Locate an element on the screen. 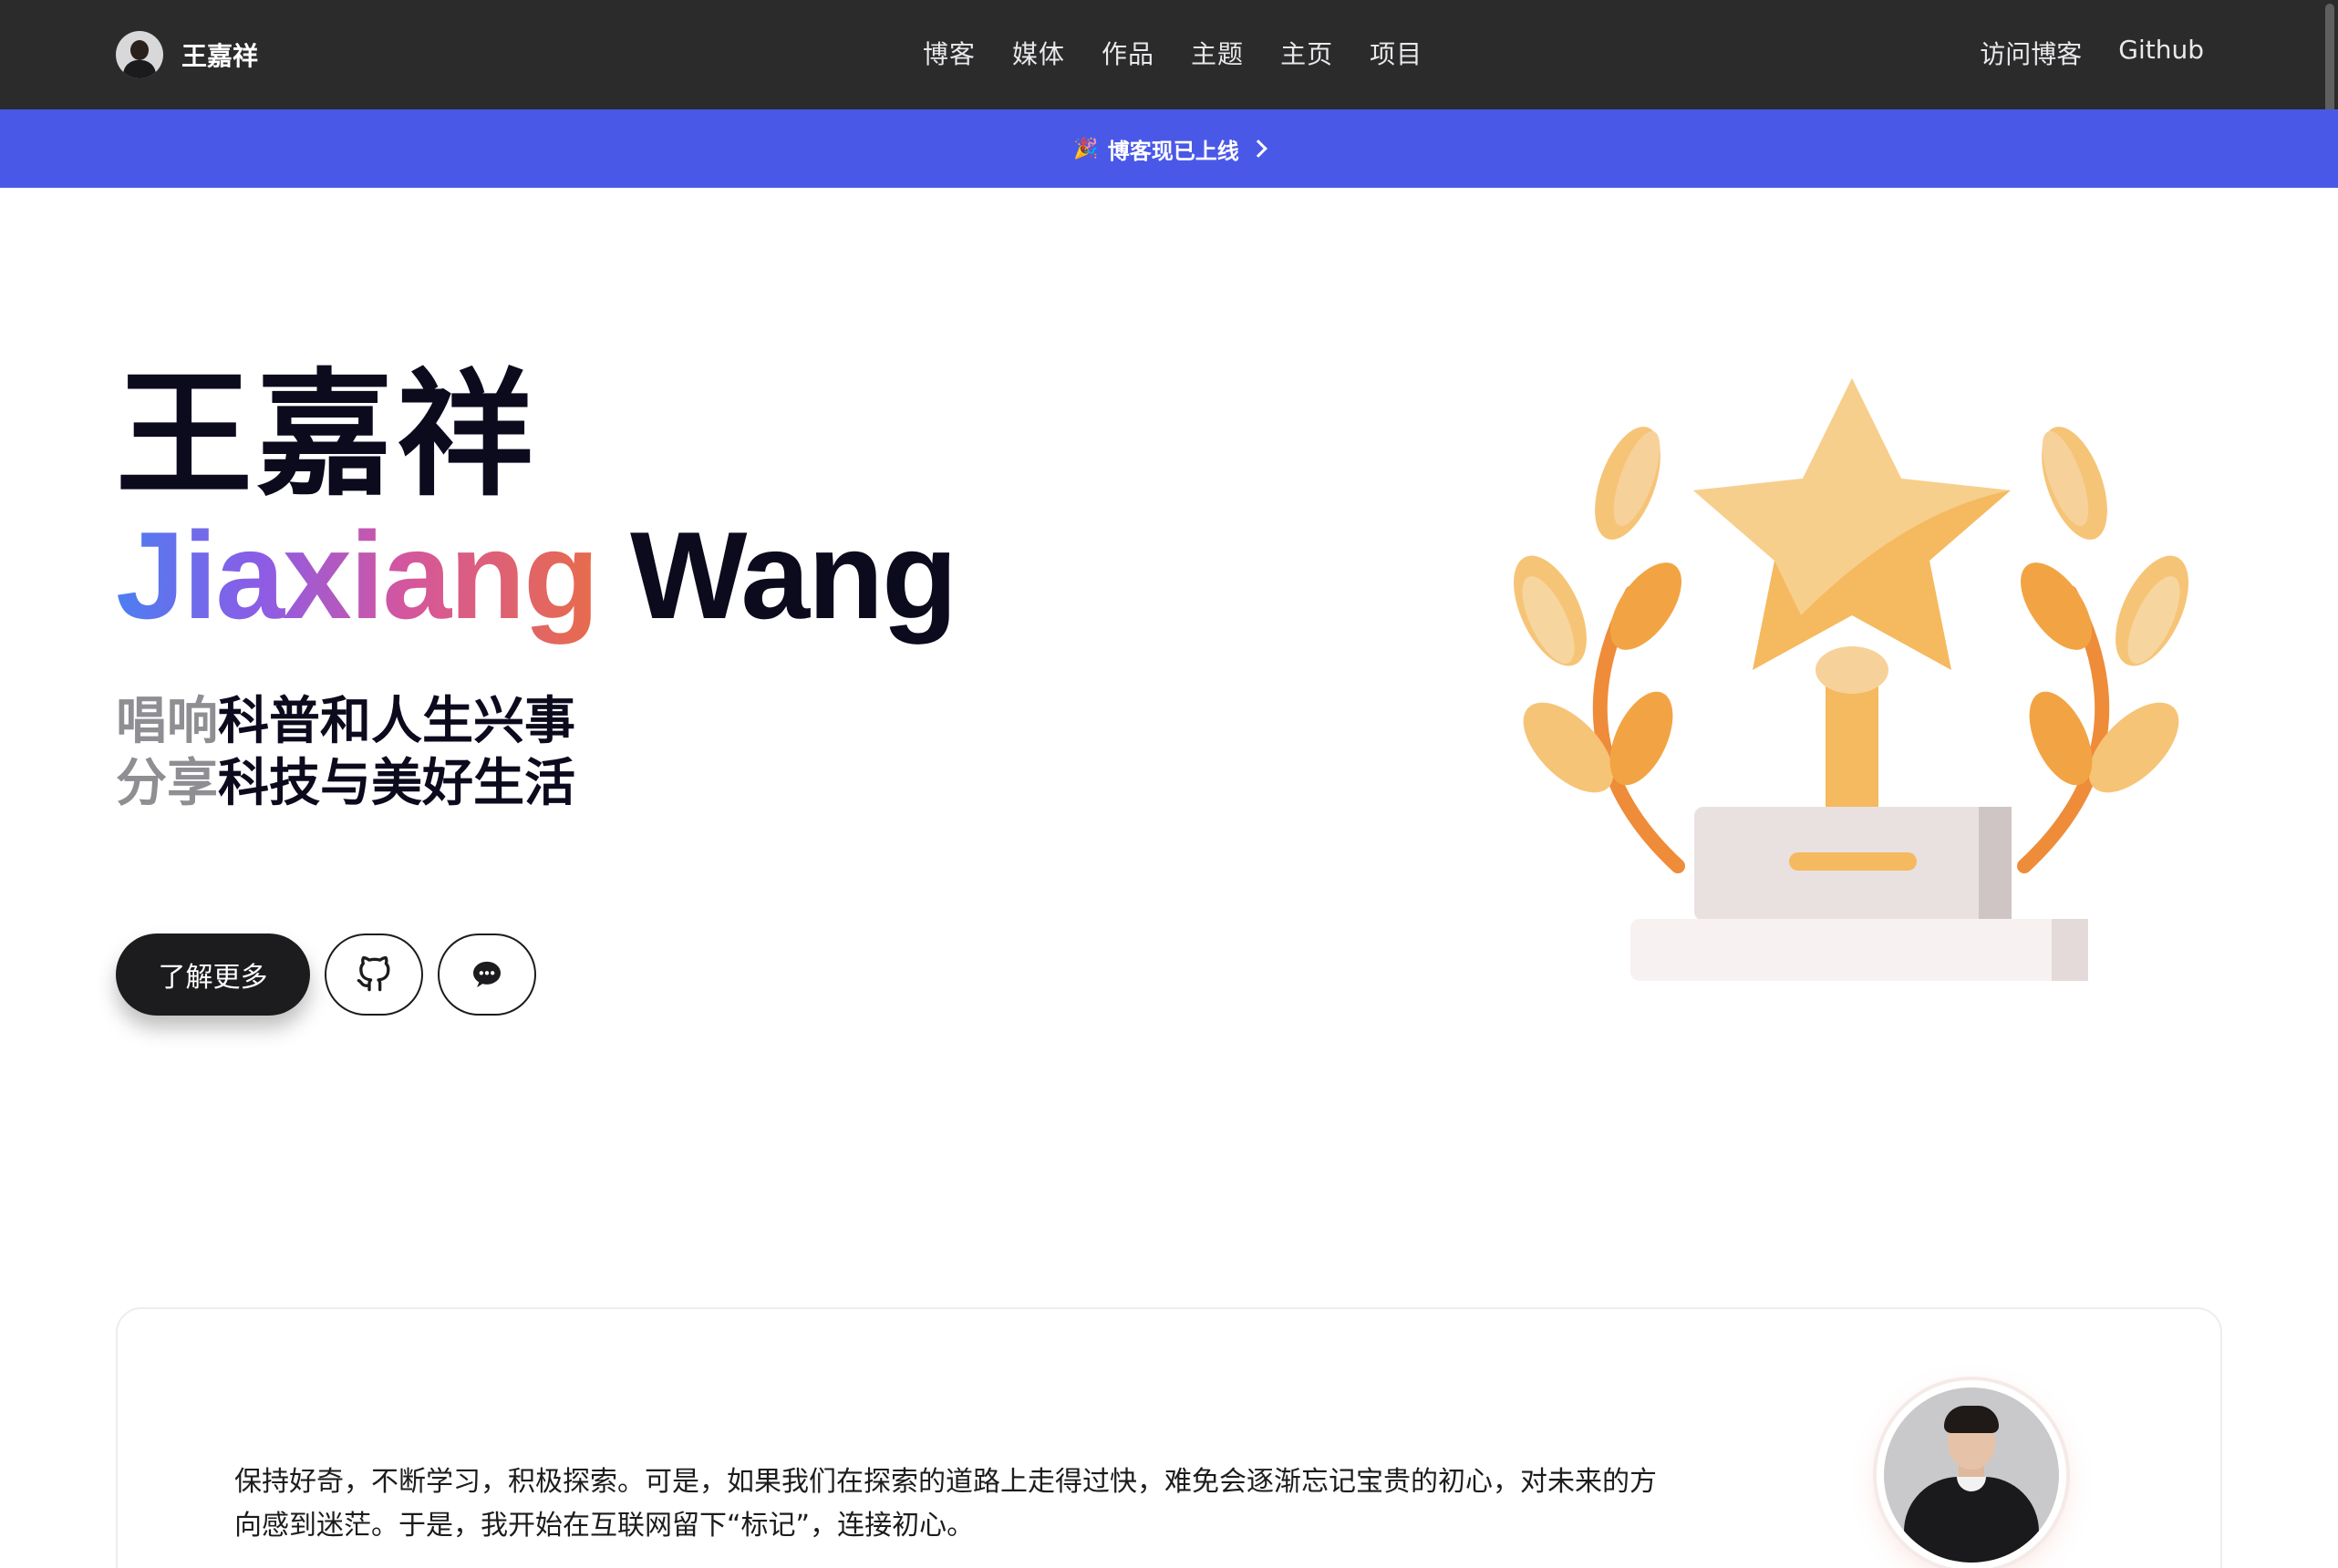 This screenshot has height=1568, width=2338. hero-name-en: Jiaxiang Wang is located at coordinates (536, 576).